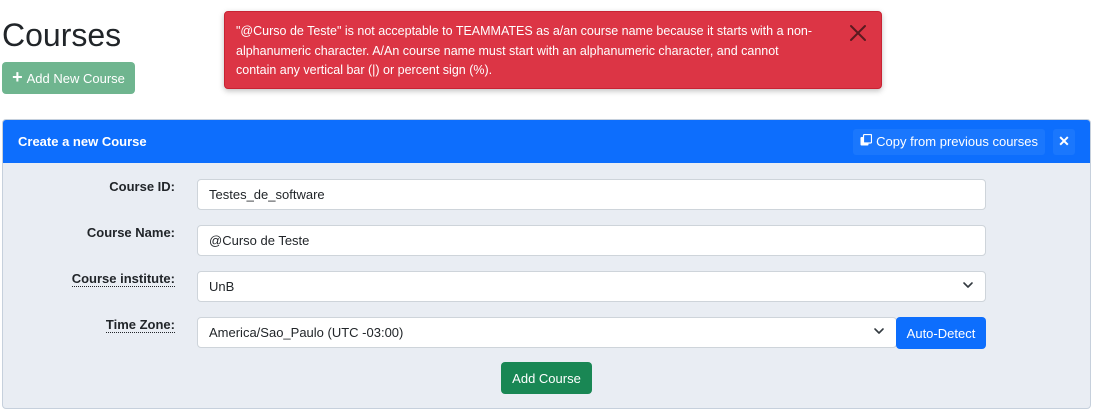 This screenshot has height=419, width=1110. Describe the element at coordinates (306, 332) in the screenshot. I see `time-zone-value: America/Sao_Paulo (UTC -03:00)` at that location.